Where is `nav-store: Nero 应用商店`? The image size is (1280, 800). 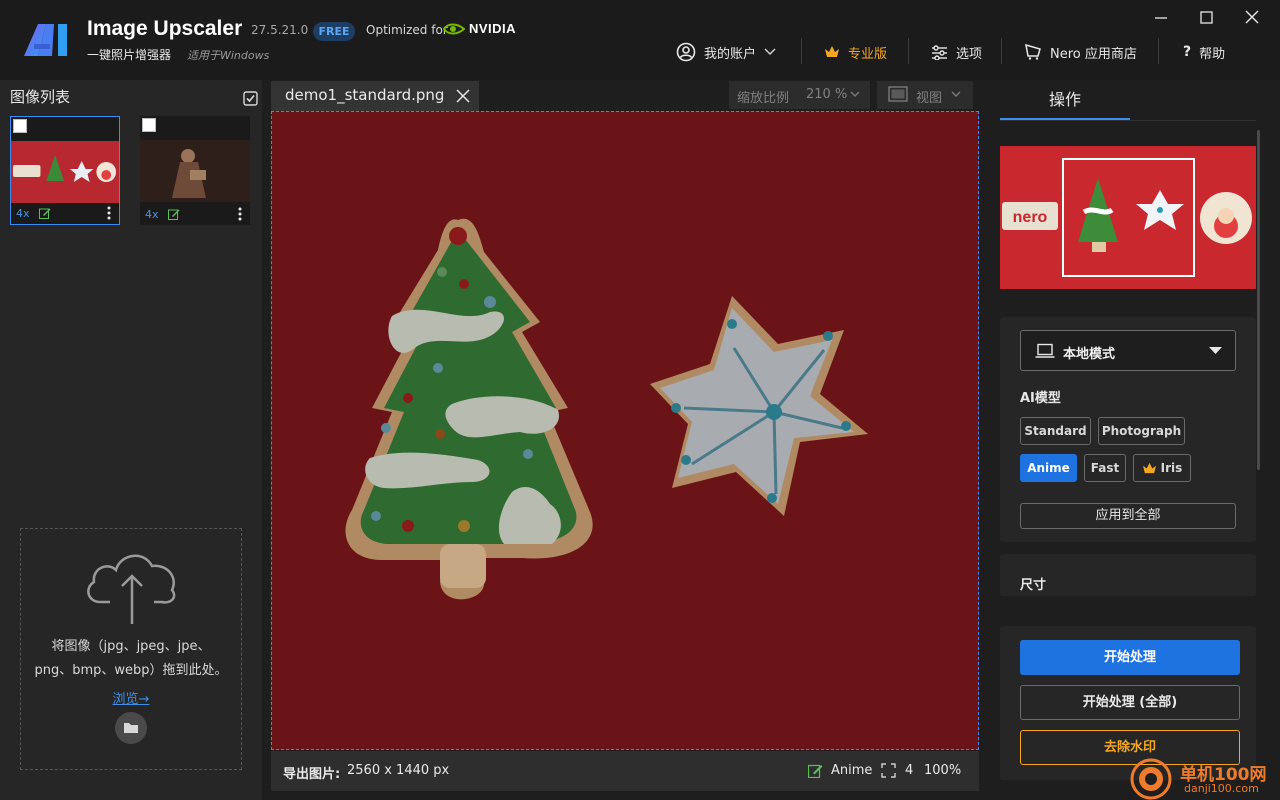
nav-store: Nero 应用商店 is located at coordinates (1080, 52).